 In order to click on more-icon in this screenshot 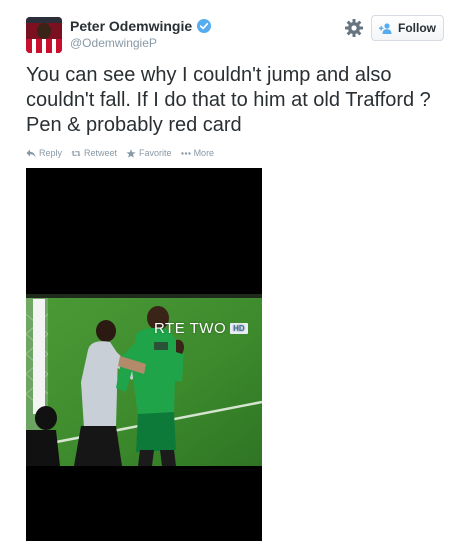, I will do `click(185, 153)`.